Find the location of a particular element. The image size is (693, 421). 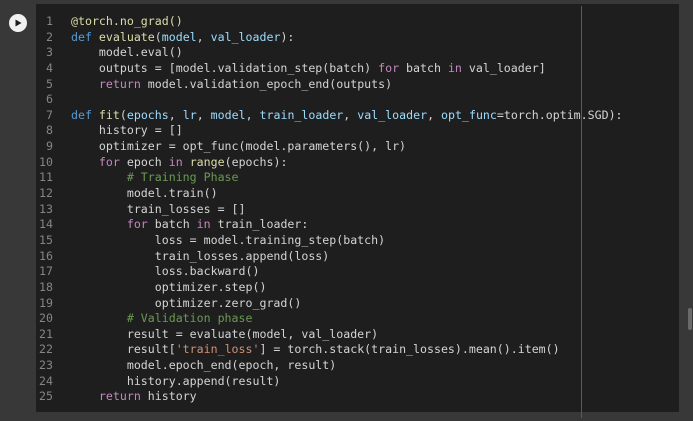

code-line: 2 def evaluate(model, val_loader): is located at coordinates (357, 38).